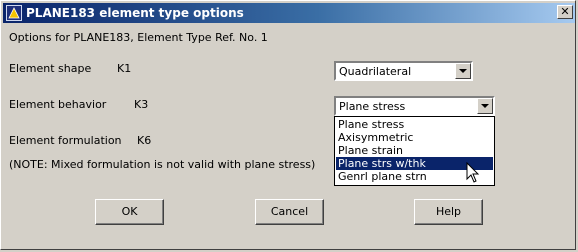 The image size is (578, 252). I want to click on element-shape-value: Quadrilateral, so click(375, 71).